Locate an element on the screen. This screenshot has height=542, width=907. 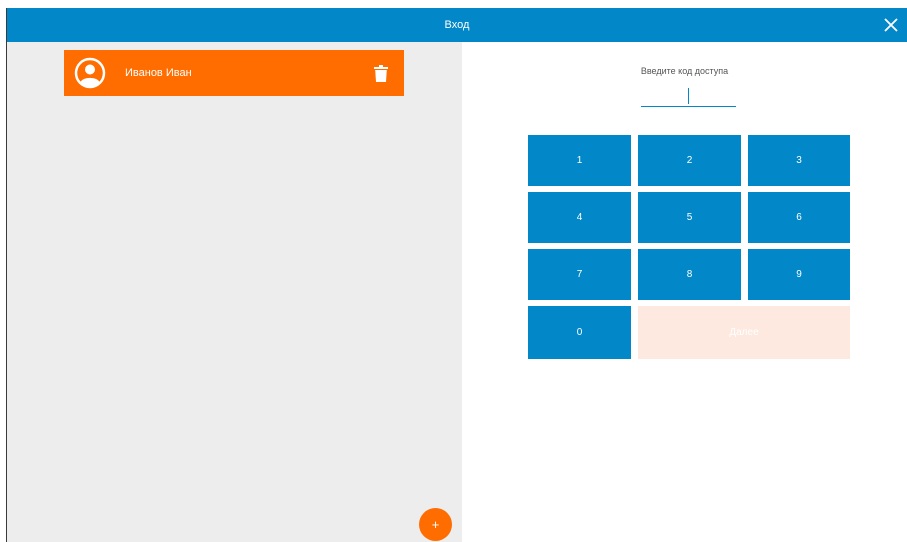
title-bar: Вход is located at coordinates (457, 25).